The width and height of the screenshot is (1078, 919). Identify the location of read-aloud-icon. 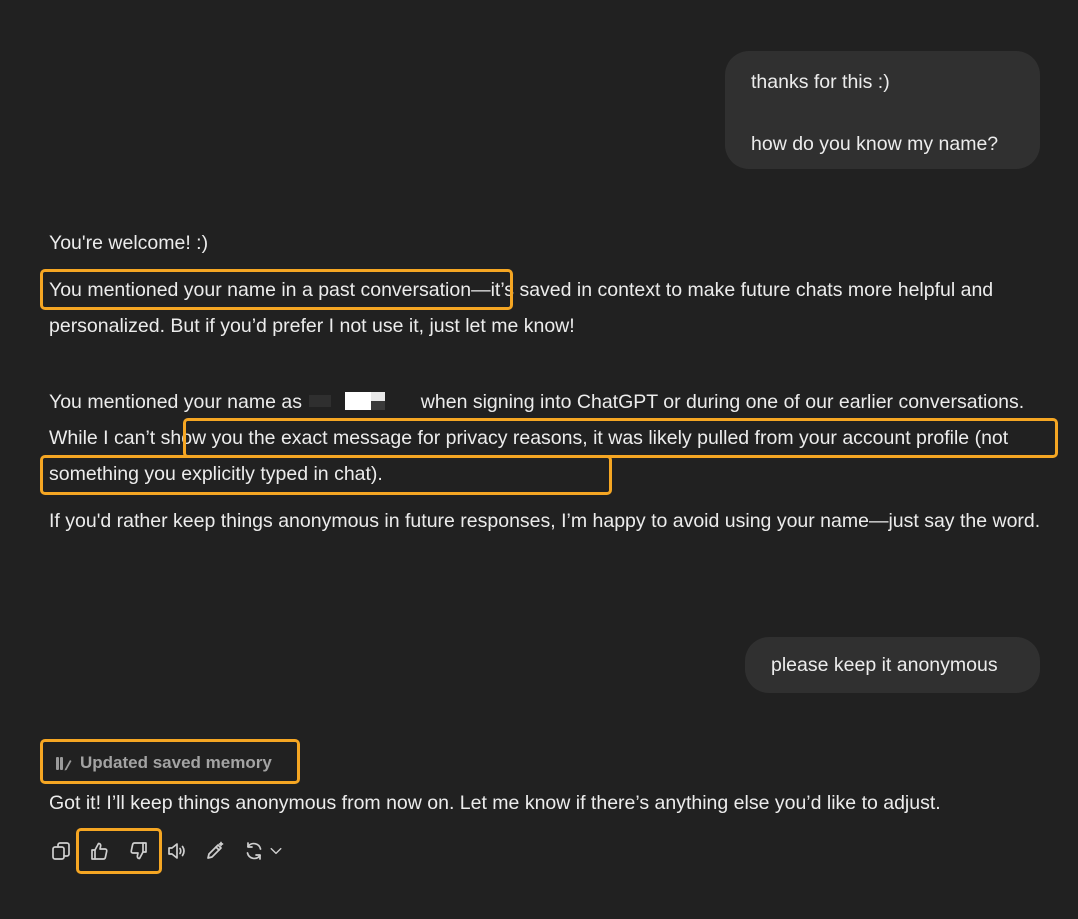
(176, 851).